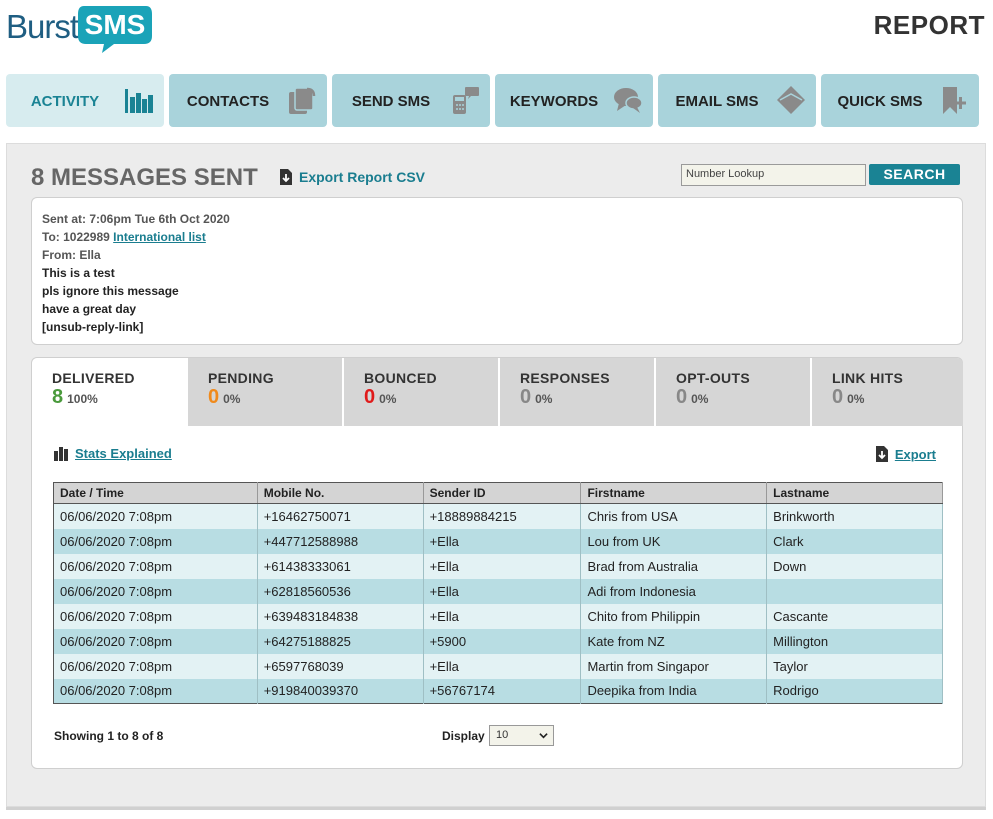 This screenshot has height=819, width=993. What do you see at coordinates (502, 516) in the screenshot?
I see `cell-sender-id: +18889884215` at bounding box center [502, 516].